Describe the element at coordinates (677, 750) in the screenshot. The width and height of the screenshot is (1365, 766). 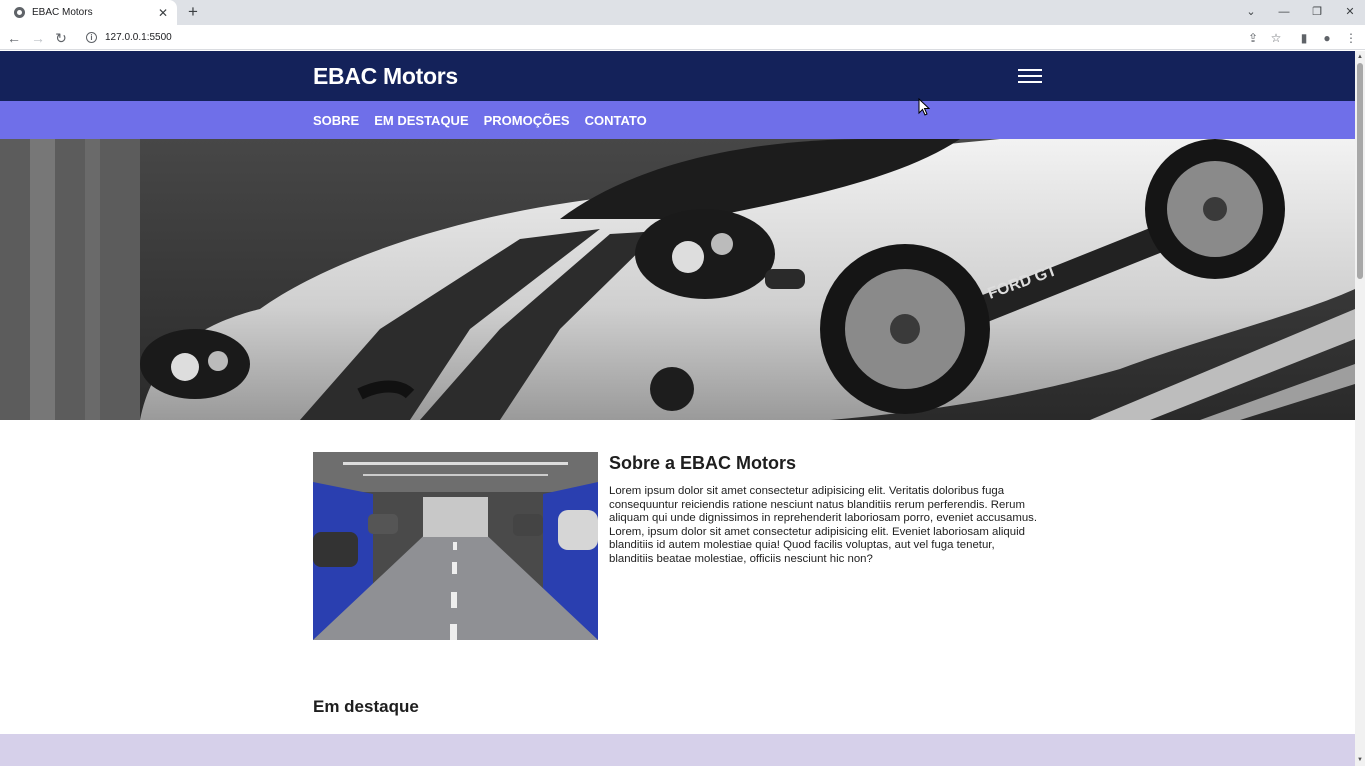
I see `featured-section-band` at that location.